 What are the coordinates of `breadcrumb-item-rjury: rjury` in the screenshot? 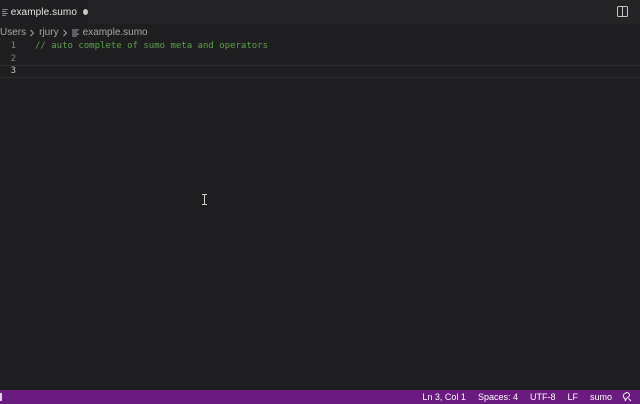 It's located at (48, 32).